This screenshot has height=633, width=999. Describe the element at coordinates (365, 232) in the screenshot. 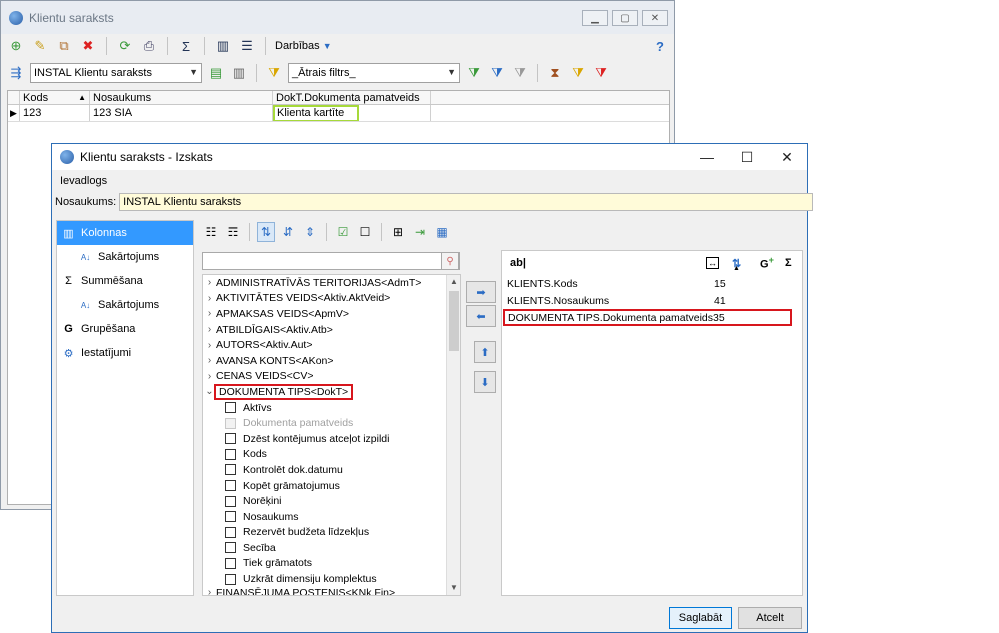

I see `uncheck-all-icon: ☐` at that location.